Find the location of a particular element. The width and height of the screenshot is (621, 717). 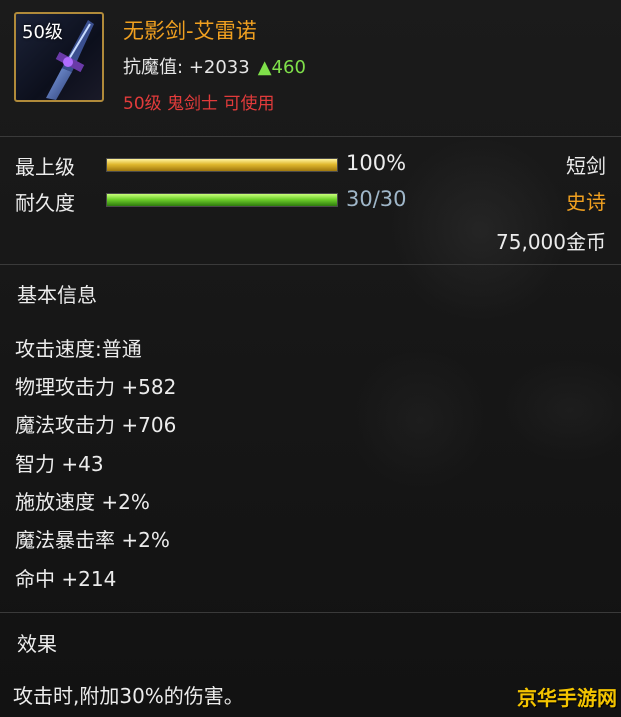

effect-header: 效果 is located at coordinates (37, 644).